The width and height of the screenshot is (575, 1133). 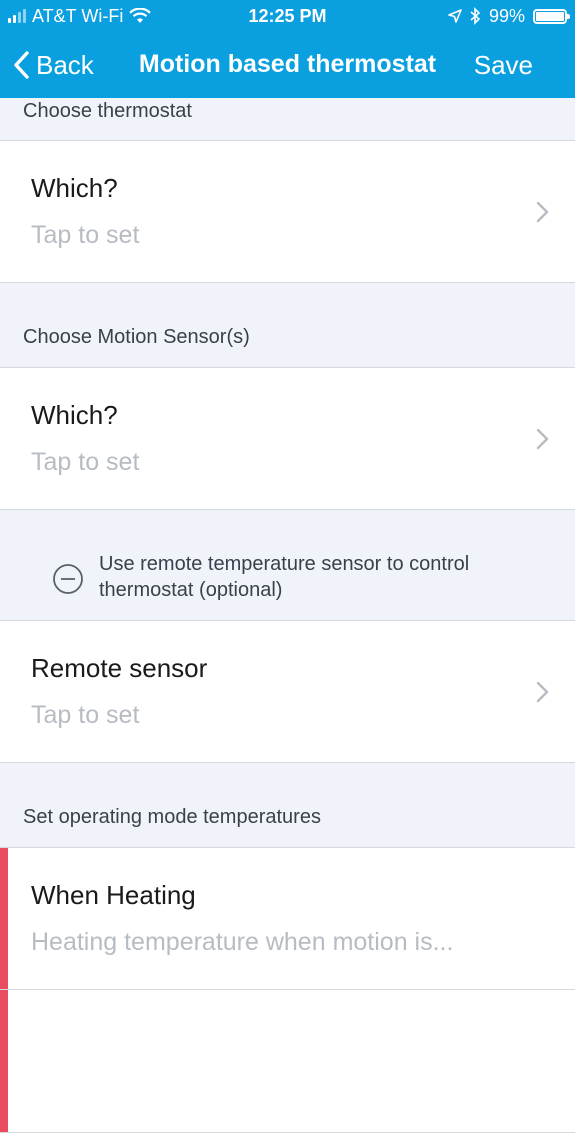 I want to click on battery-percent: 99%, so click(x=506, y=16).